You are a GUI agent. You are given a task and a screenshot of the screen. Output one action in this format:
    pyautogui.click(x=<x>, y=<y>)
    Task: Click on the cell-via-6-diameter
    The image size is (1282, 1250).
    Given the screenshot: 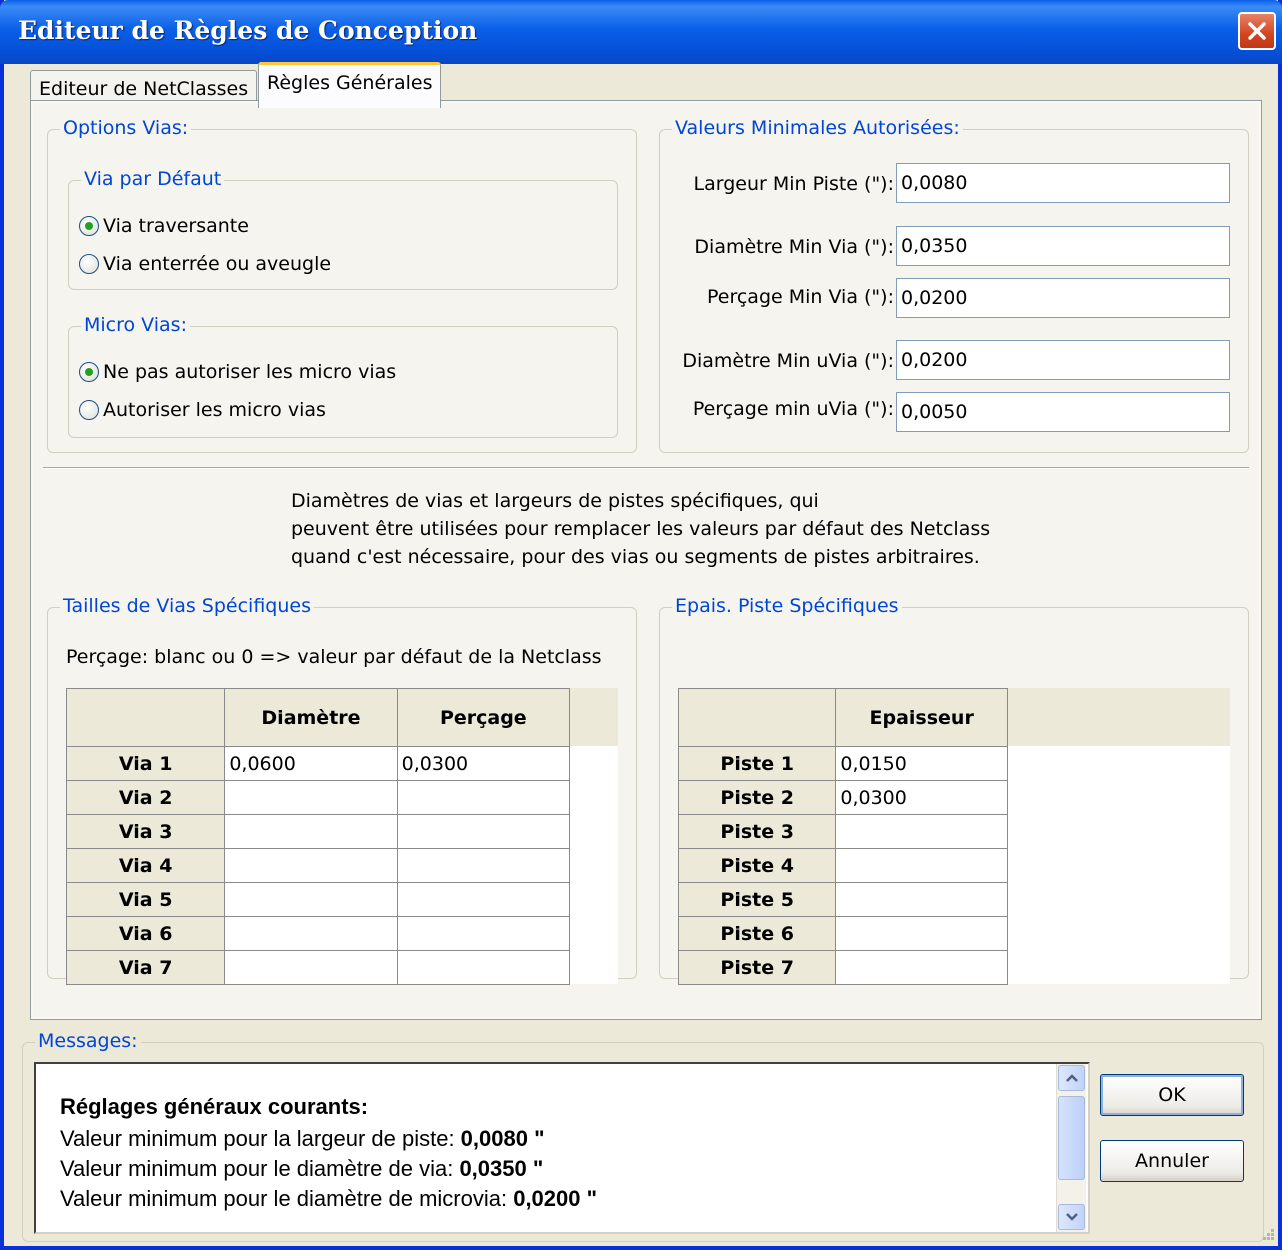 What is the action you would take?
    pyautogui.click(x=311, y=933)
    